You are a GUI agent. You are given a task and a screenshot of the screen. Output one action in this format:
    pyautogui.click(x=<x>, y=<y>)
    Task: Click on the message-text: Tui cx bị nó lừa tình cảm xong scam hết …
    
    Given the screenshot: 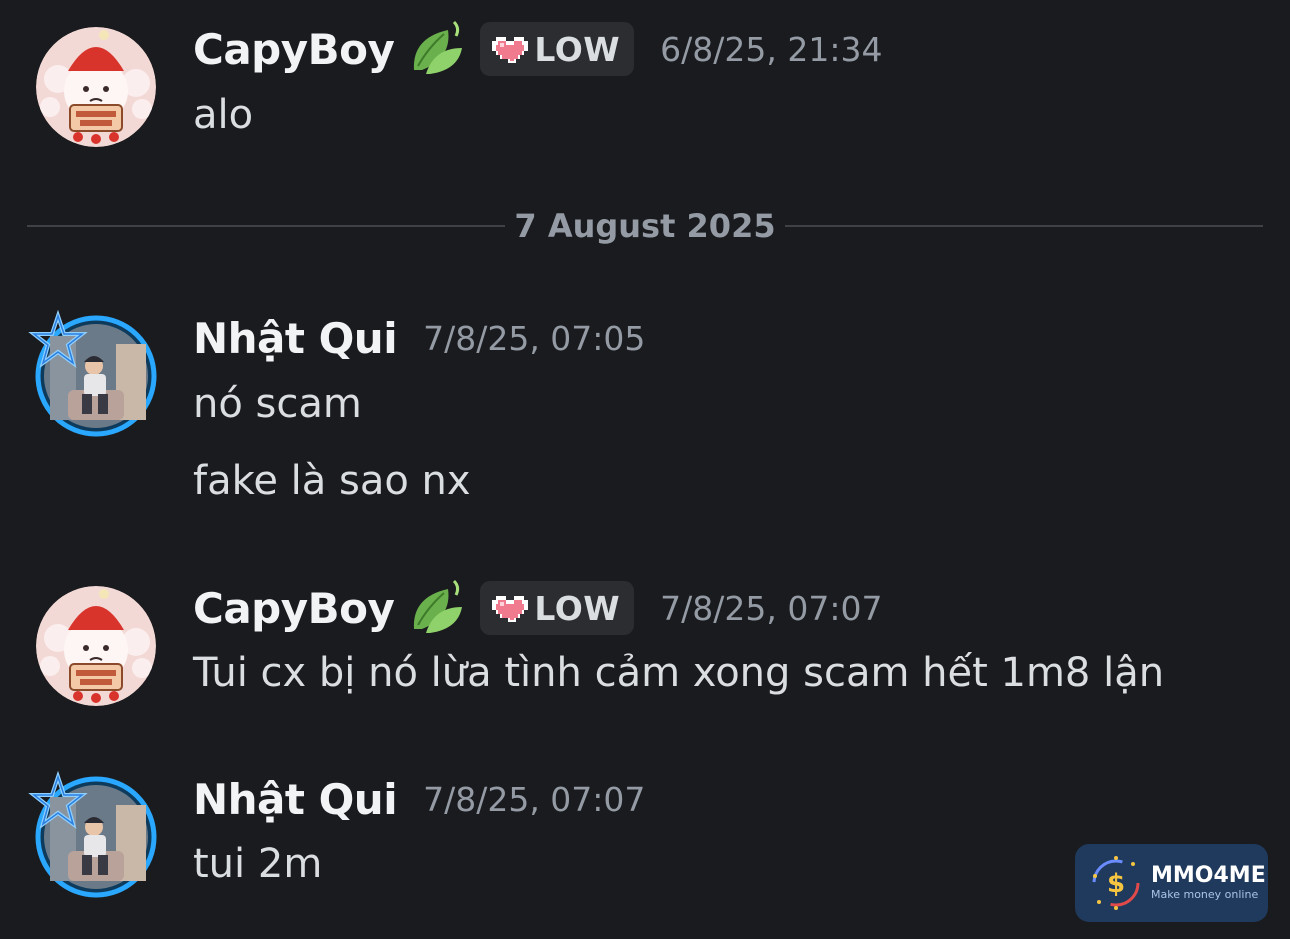 What is the action you would take?
    pyautogui.click(x=679, y=673)
    